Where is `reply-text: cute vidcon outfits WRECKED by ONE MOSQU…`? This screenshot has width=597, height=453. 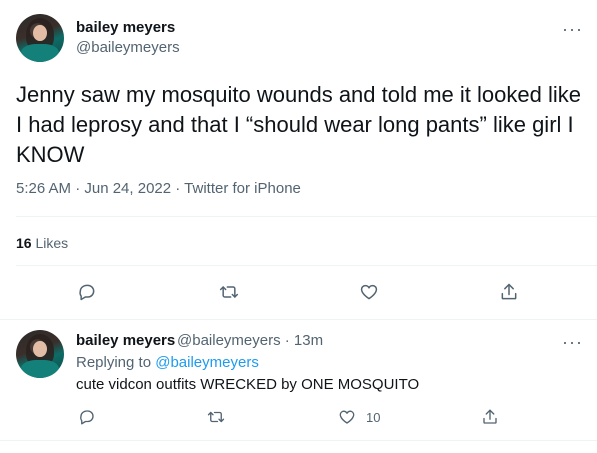
reply-text: cute vidcon outfits WRECKED by ONE MOSQU… is located at coordinates (248, 384).